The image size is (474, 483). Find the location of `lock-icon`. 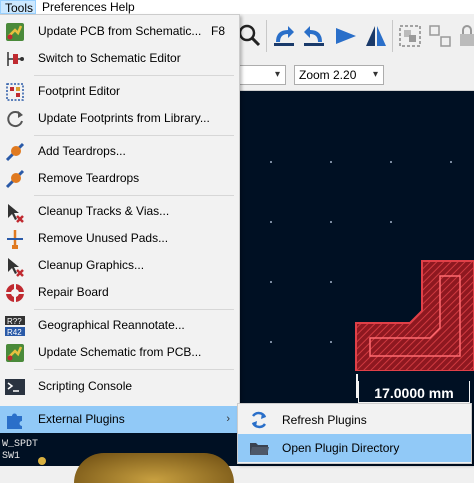

lock-icon is located at coordinates (465, 36).